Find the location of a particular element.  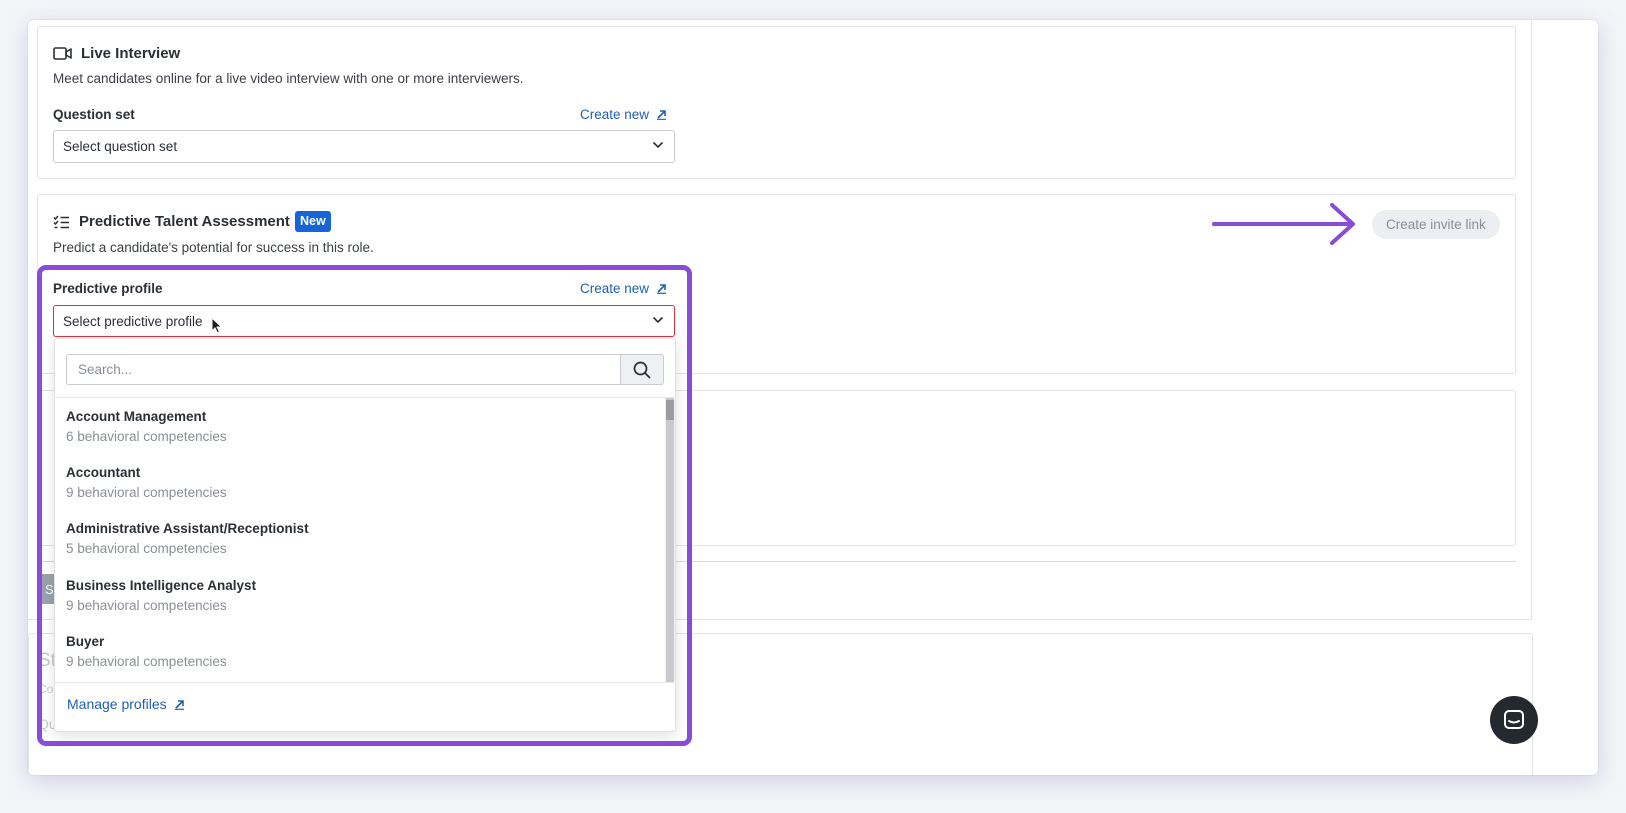

chat-icon is located at coordinates (1514, 719).